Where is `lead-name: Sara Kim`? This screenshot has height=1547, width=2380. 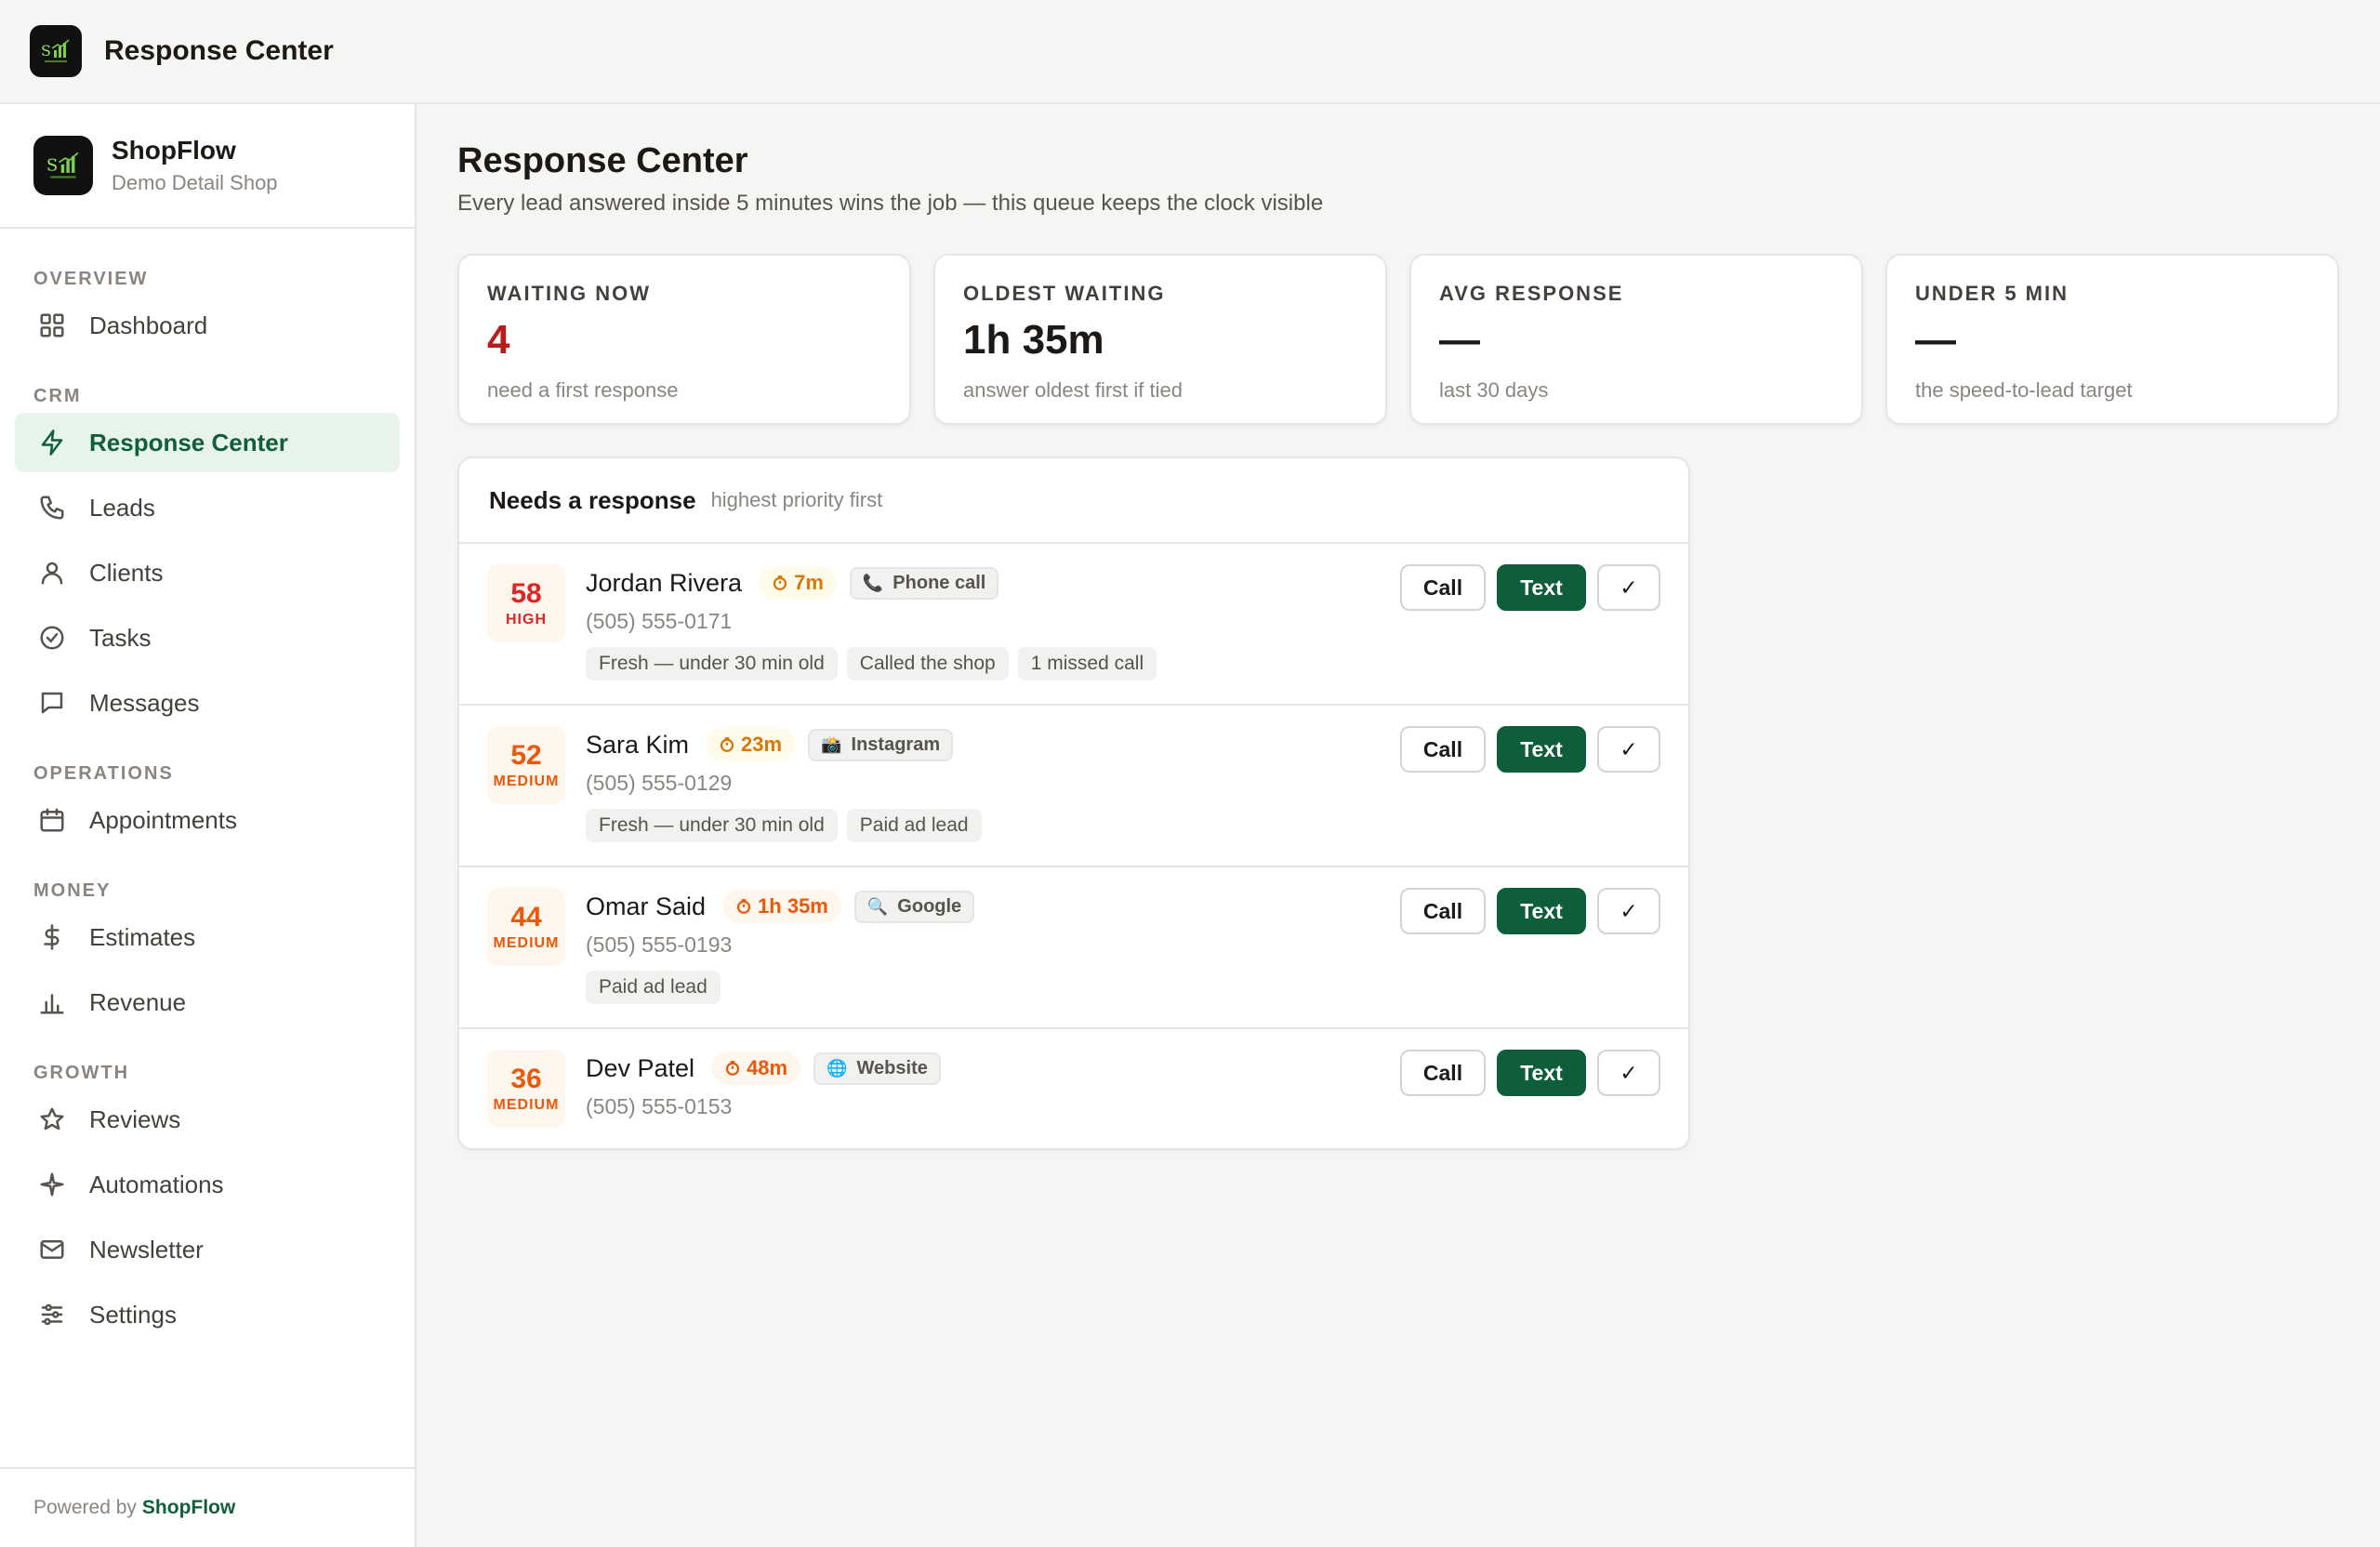
lead-name: Sara Kim is located at coordinates (637, 745).